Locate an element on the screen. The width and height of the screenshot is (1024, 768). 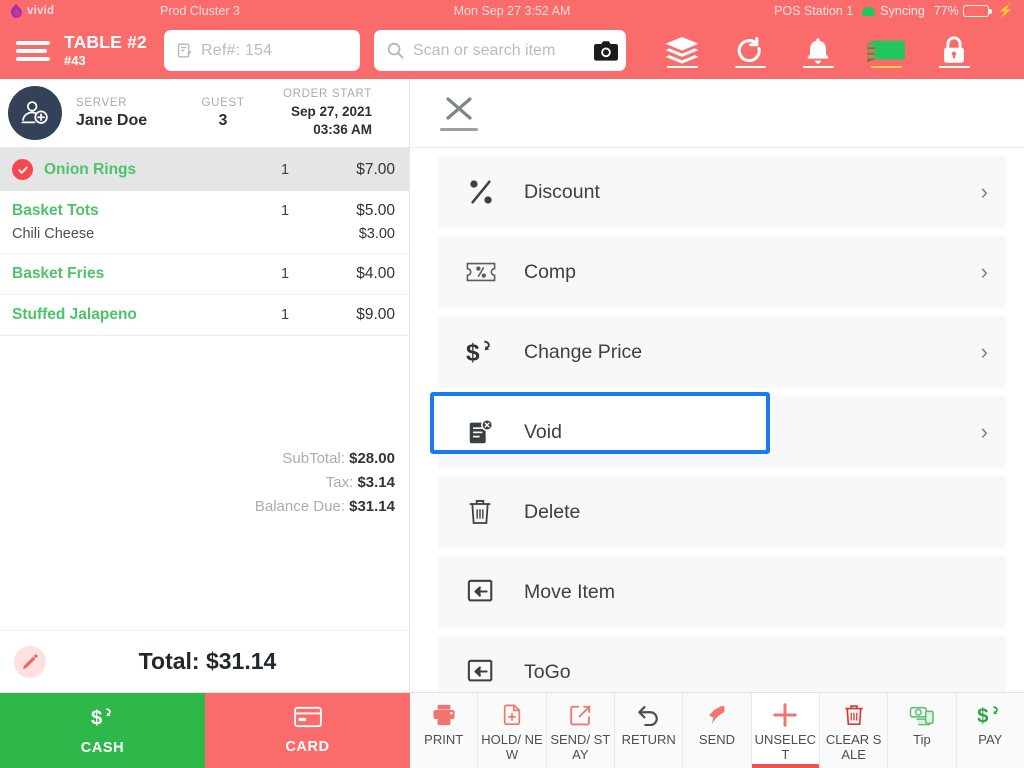
menu-item-label: Move Item is located at coordinates (570, 591).